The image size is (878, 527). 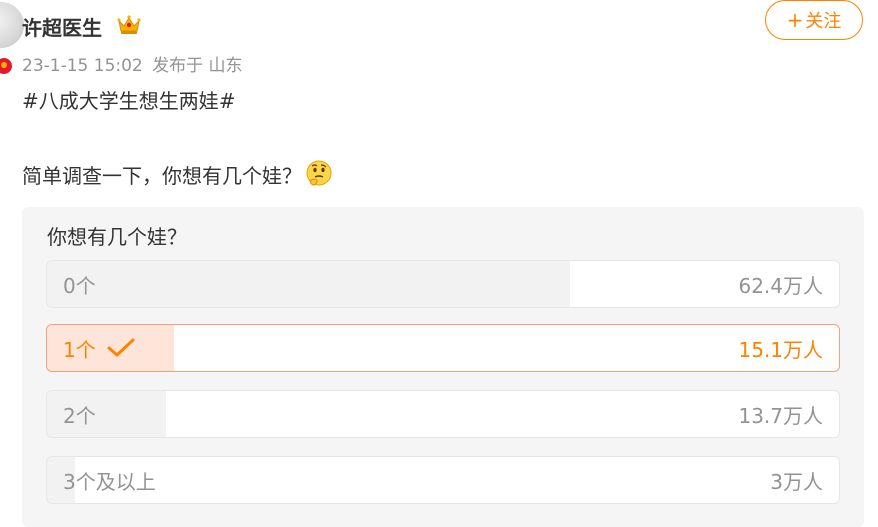 What do you see at coordinates (795, 20) in the screenshot?
I see `plus-icon: +` at bounding box center [795, 20].